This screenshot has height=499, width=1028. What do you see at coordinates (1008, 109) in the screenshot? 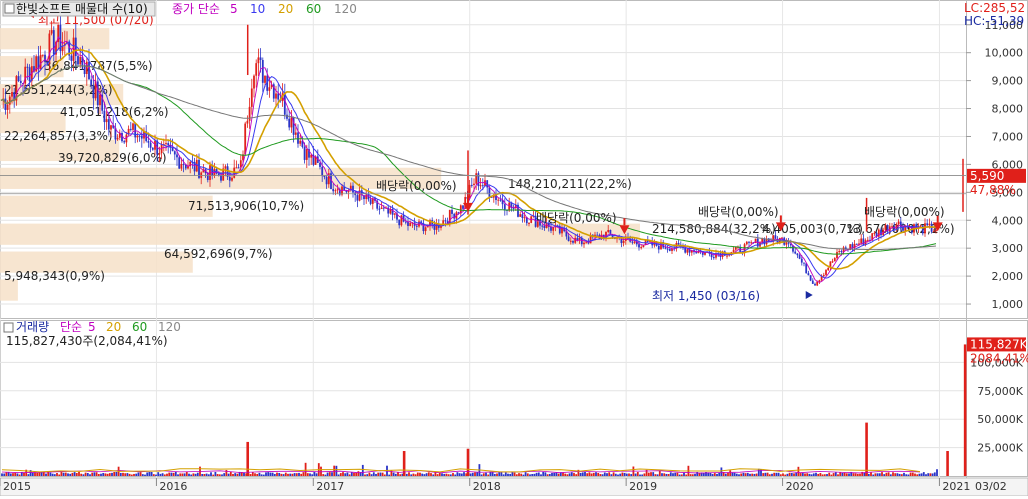
I see `price-tick-label: 8,000` at bounding box center [1008, 109].